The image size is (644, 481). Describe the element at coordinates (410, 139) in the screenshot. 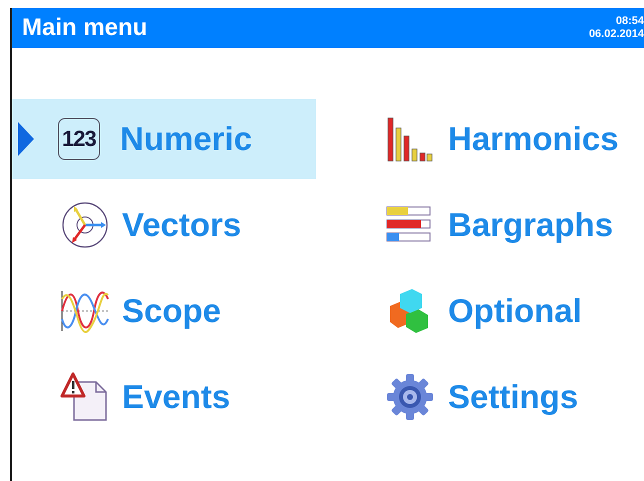

I see `bar-spectrum-icon` at that location.